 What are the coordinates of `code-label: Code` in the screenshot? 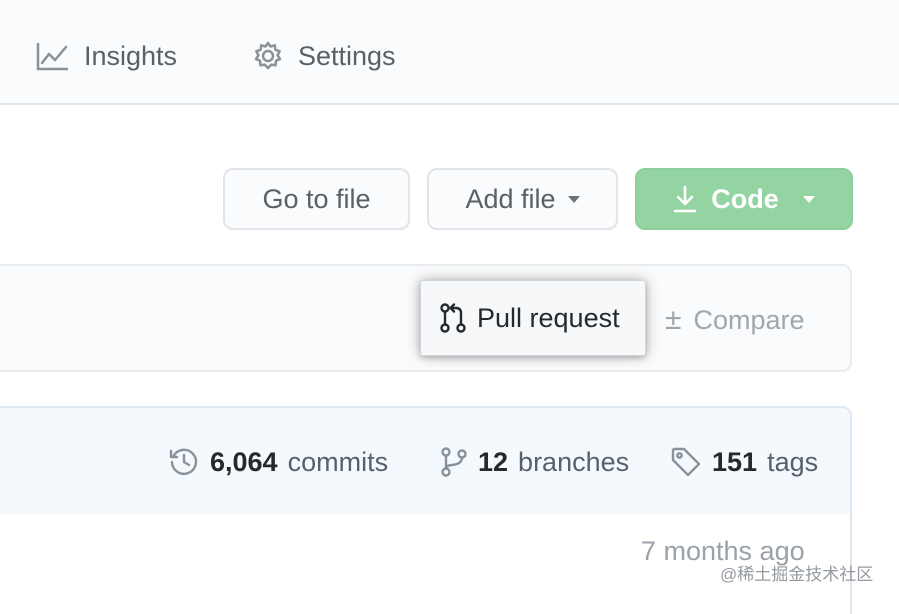 It's located at (745, 198).